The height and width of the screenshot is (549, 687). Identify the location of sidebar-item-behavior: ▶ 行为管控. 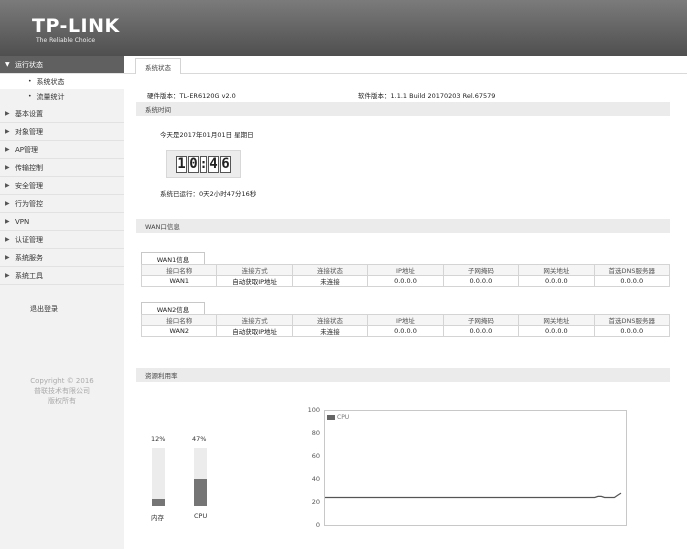
(62, 204).